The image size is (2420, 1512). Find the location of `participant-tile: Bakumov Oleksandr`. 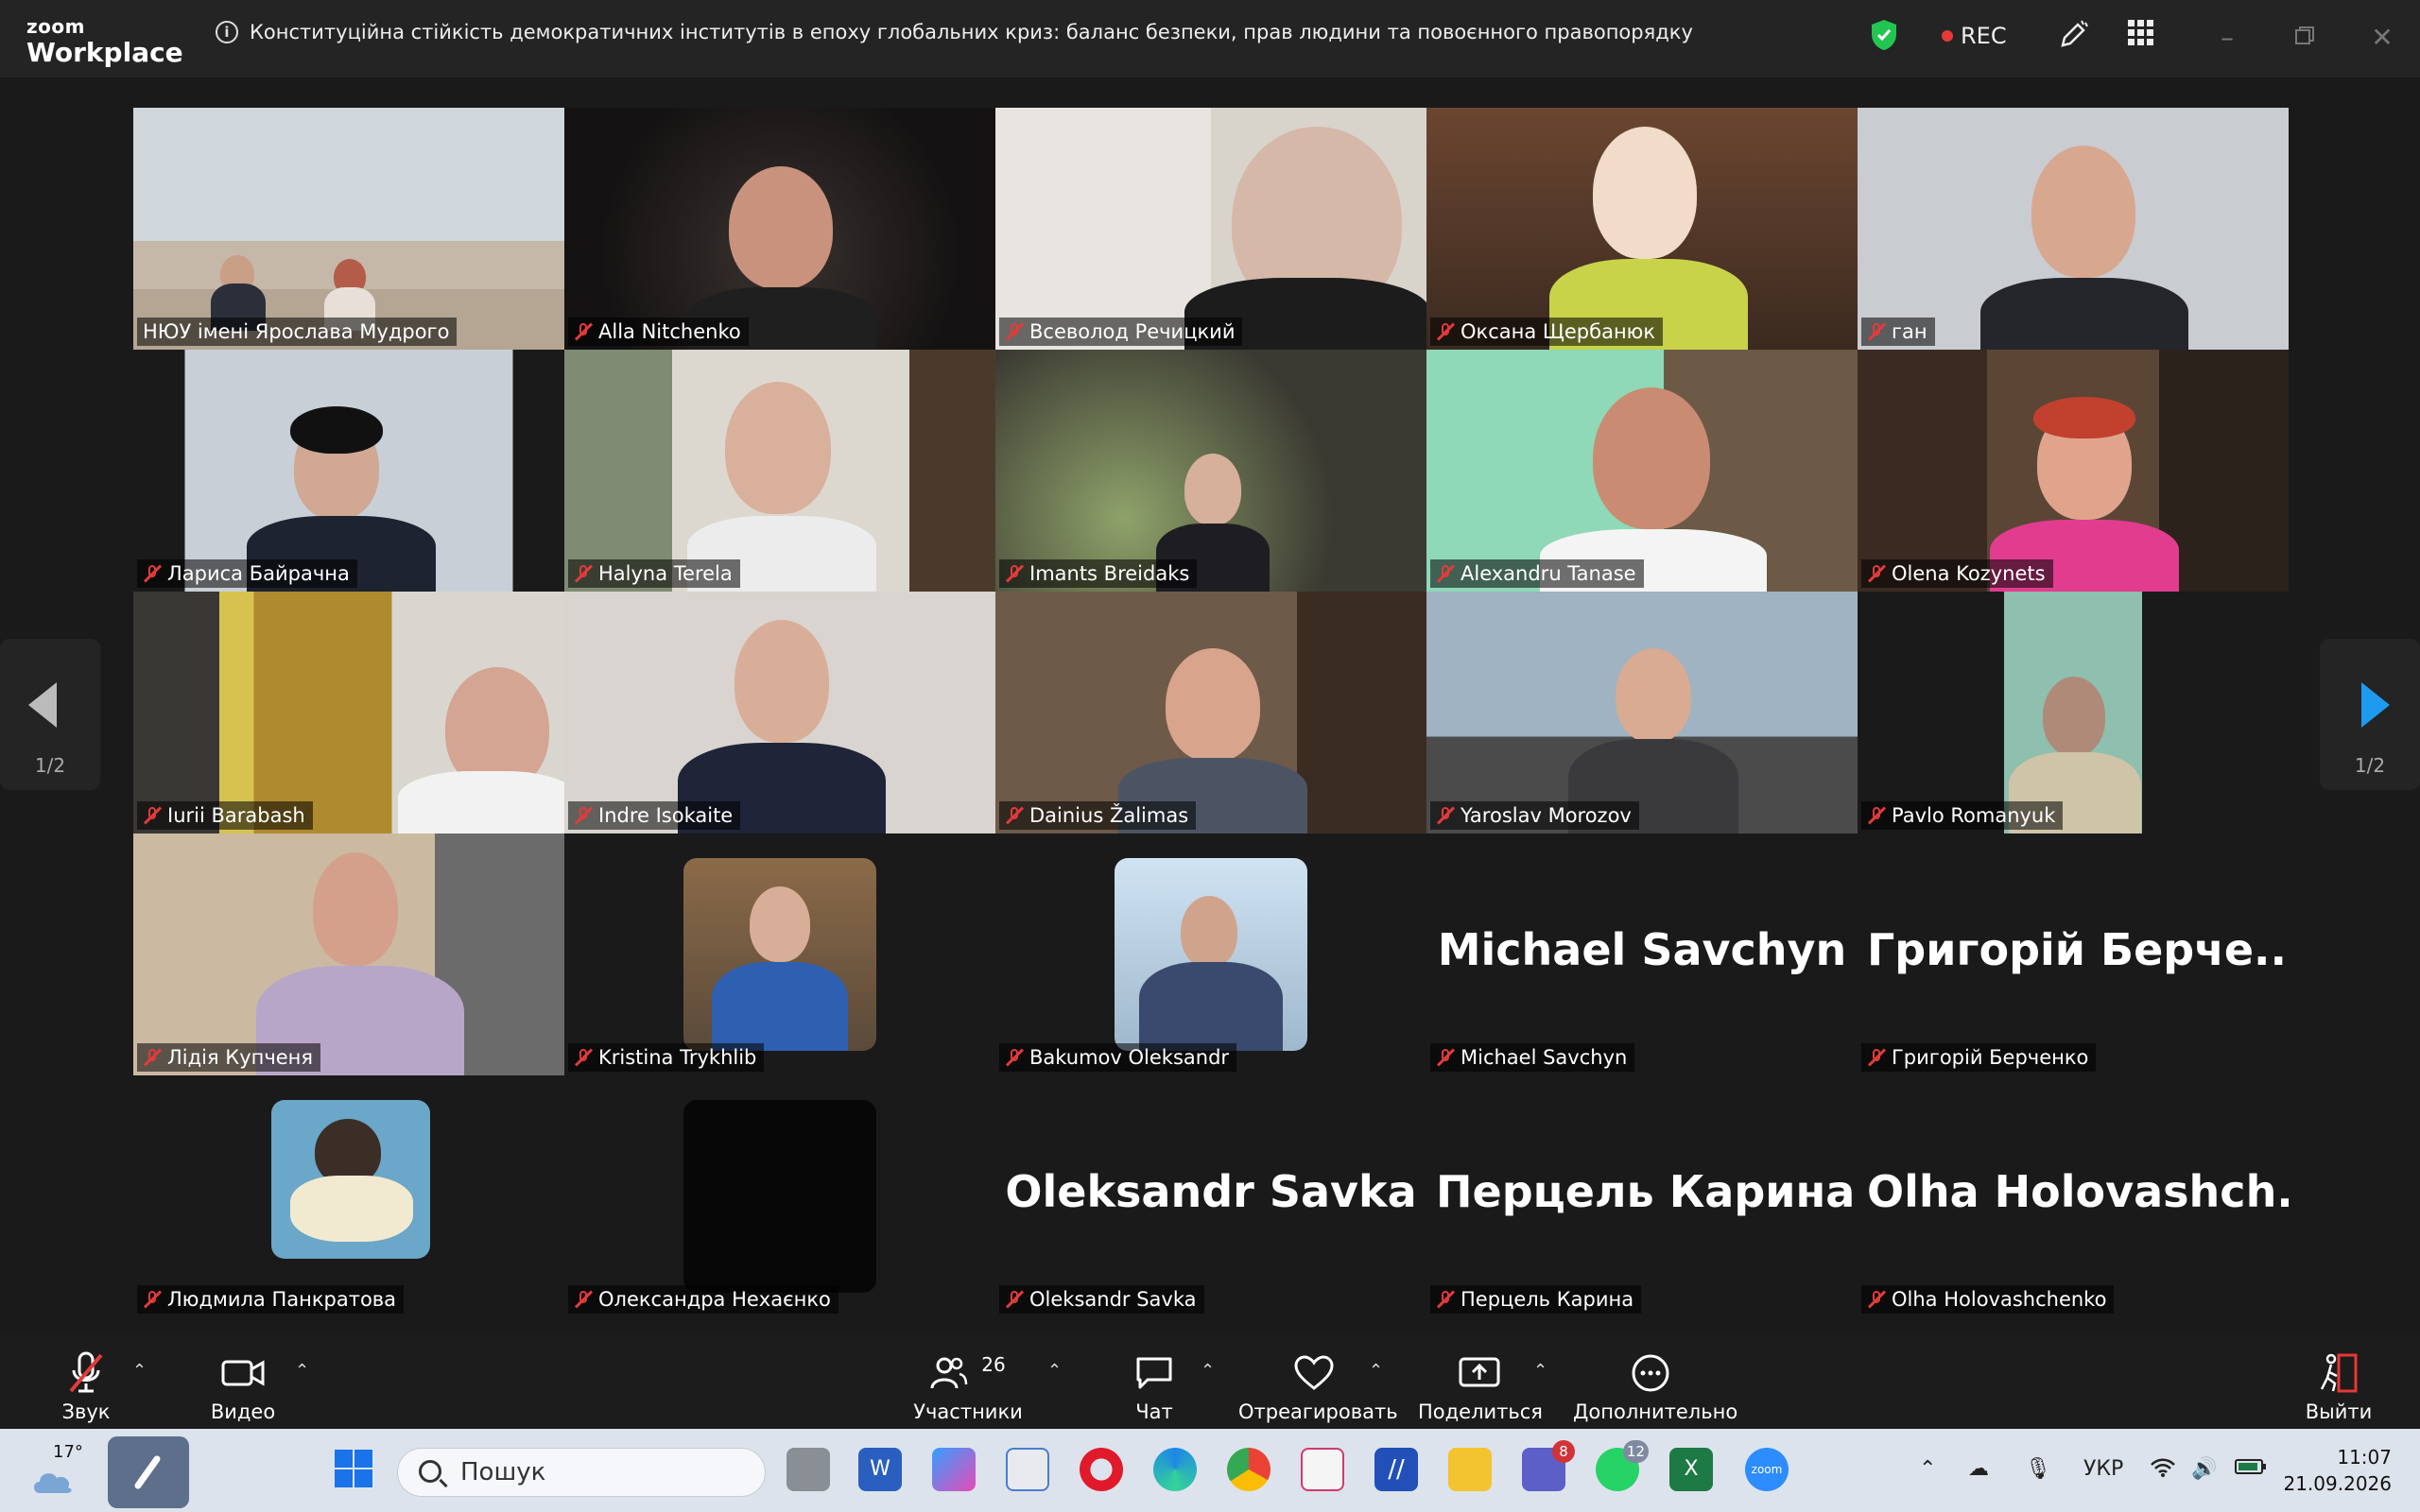

participant-tile: Bakumov Oleksandr is located at coordinates (1210, 954).